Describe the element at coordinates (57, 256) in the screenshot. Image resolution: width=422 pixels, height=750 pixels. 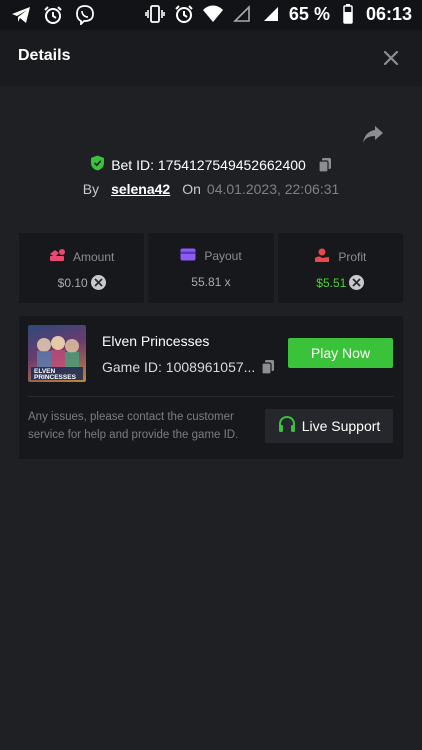
I see `amount-icon` at that location.